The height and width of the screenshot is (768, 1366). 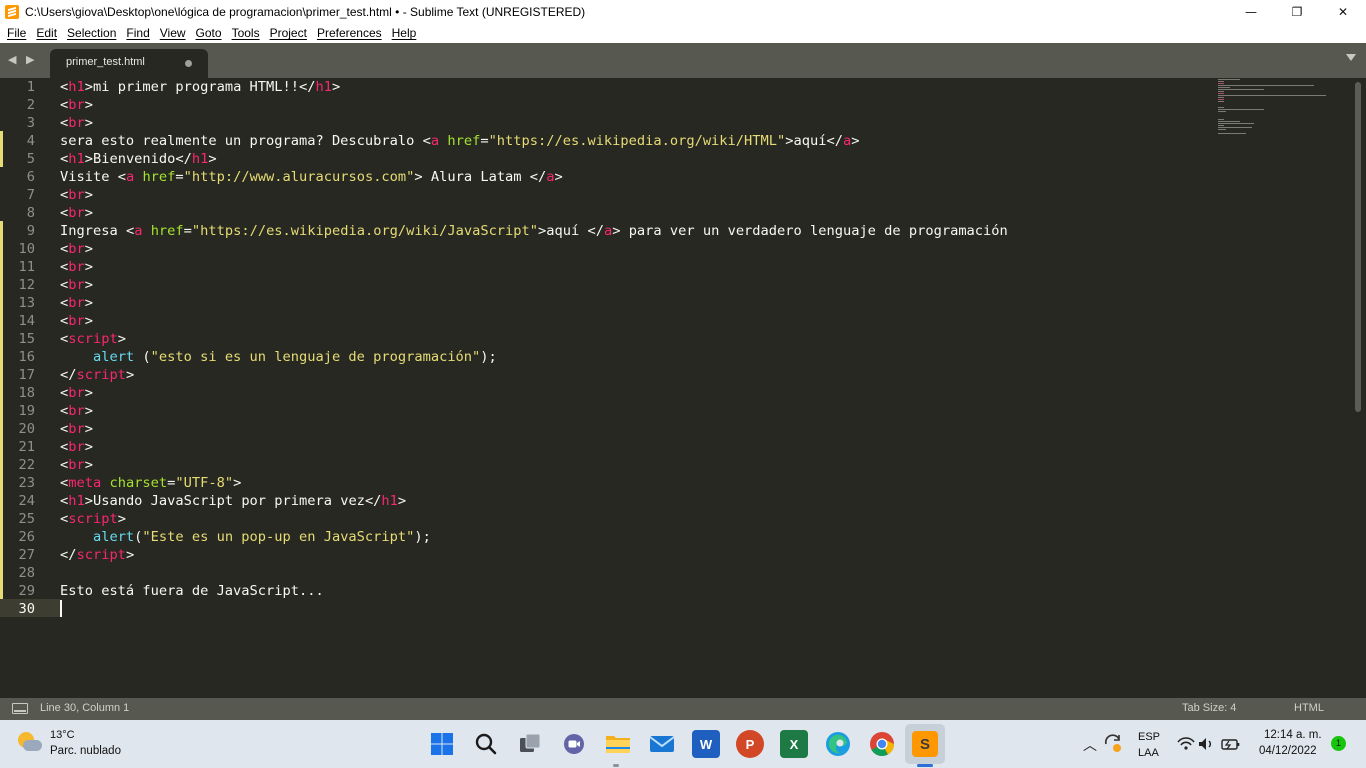 What do you see at coordinates (55, 285) in the screenshot?
I see `code-line: 12 <br>` at bounding box center [55, 285].